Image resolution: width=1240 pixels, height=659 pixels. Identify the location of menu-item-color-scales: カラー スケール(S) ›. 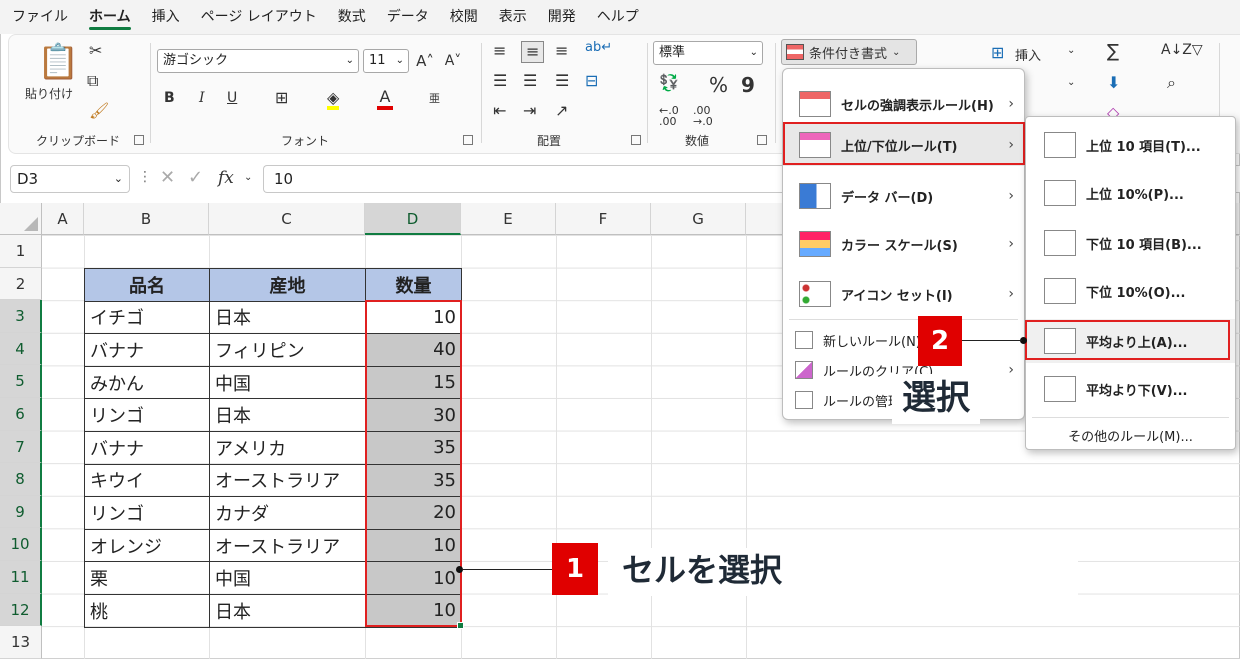
(903, 244).